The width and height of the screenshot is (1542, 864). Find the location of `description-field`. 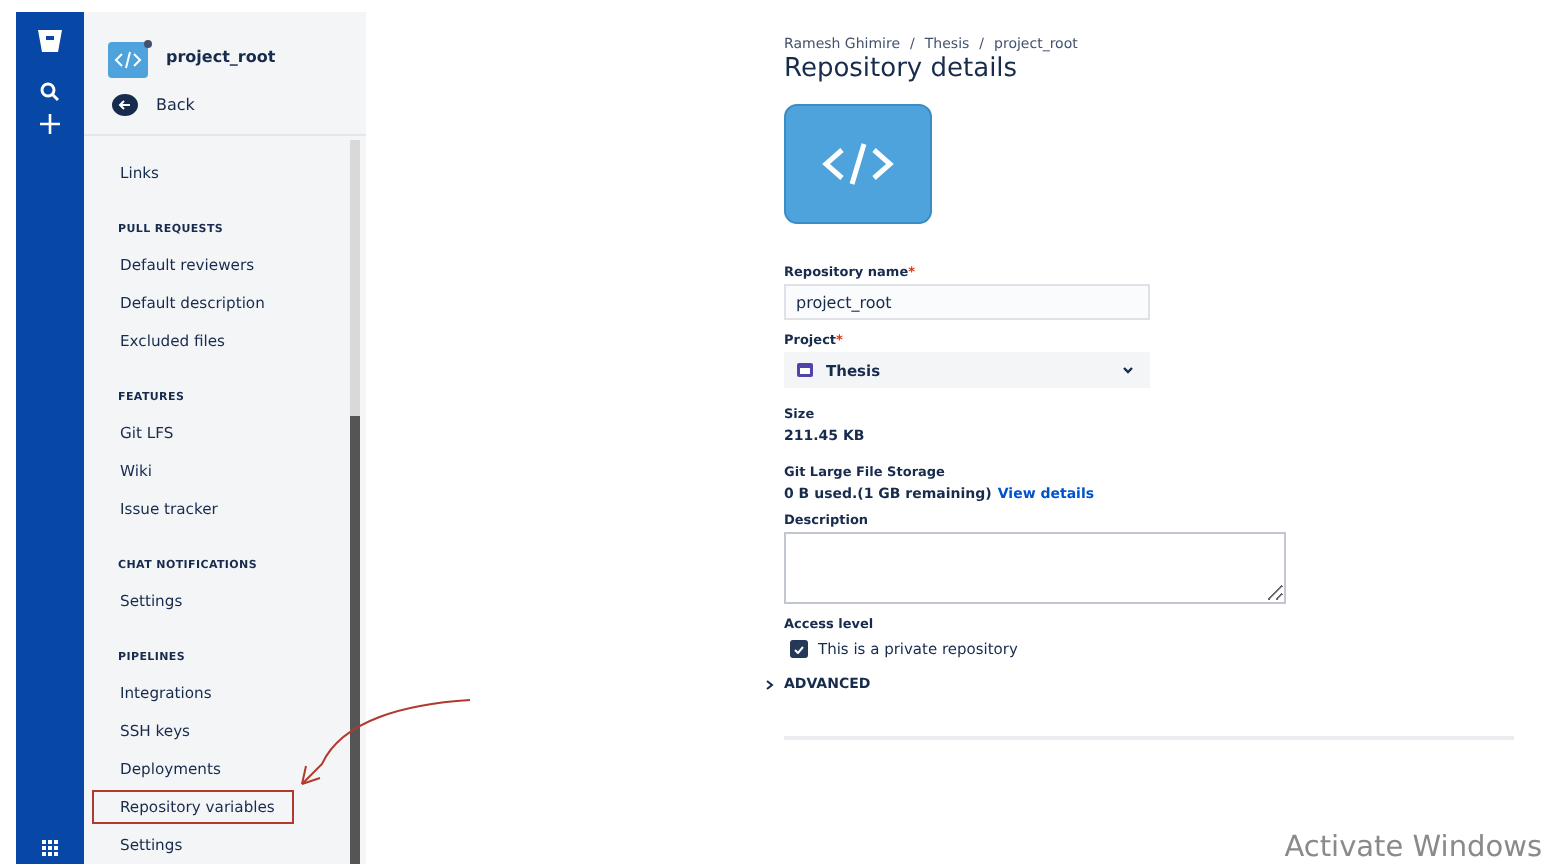

description-field is located at coordinates (1035, 568).